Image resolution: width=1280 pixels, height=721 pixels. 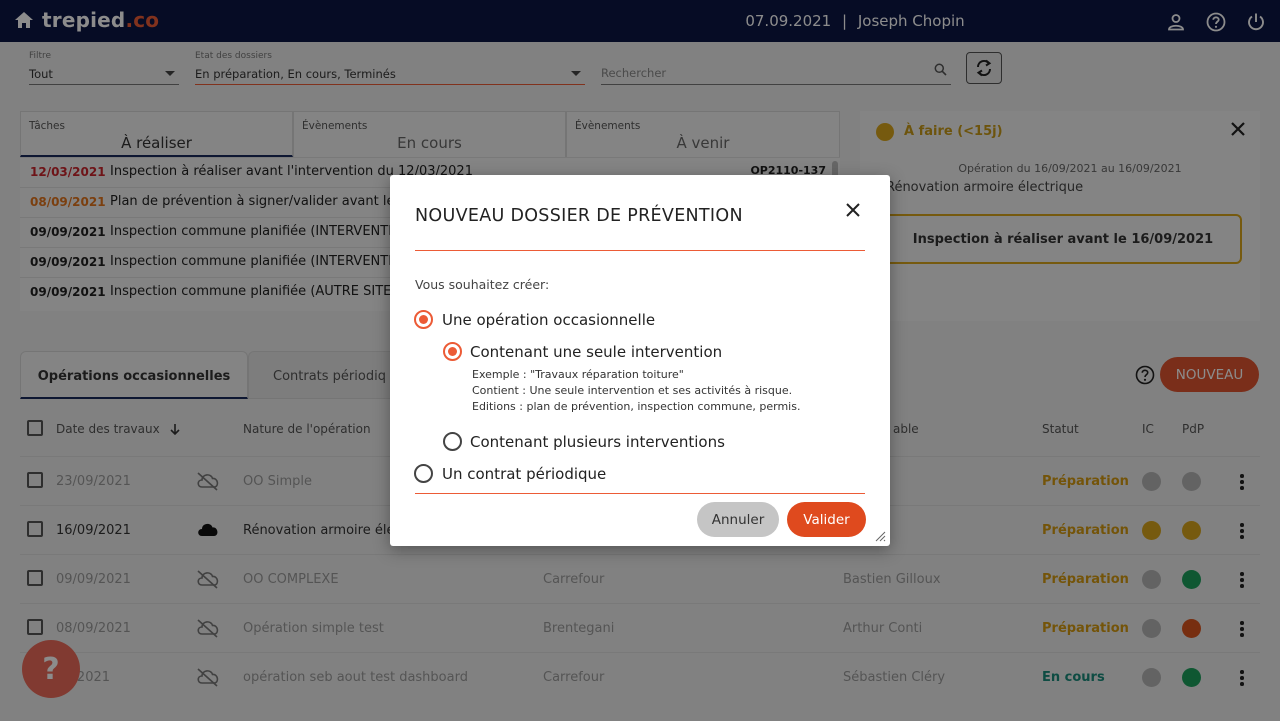 What do you see at coordinates (579, 216) in the screenshot?
I see `modal-title: NOUVEAU DOSSIER DE PRÉVENTION` at bounding box center [579, 216].